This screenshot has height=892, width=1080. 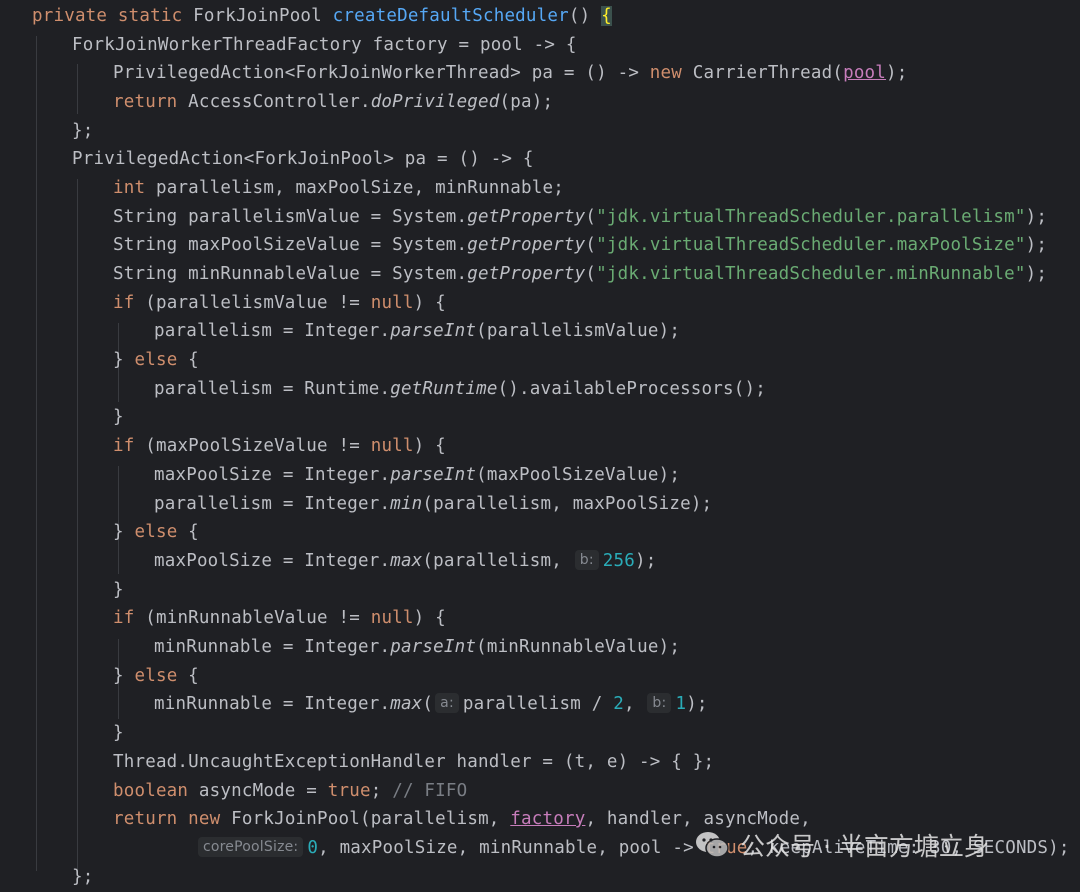 I want to click on static-method: doPrivileged, so click(x=435, y=102).